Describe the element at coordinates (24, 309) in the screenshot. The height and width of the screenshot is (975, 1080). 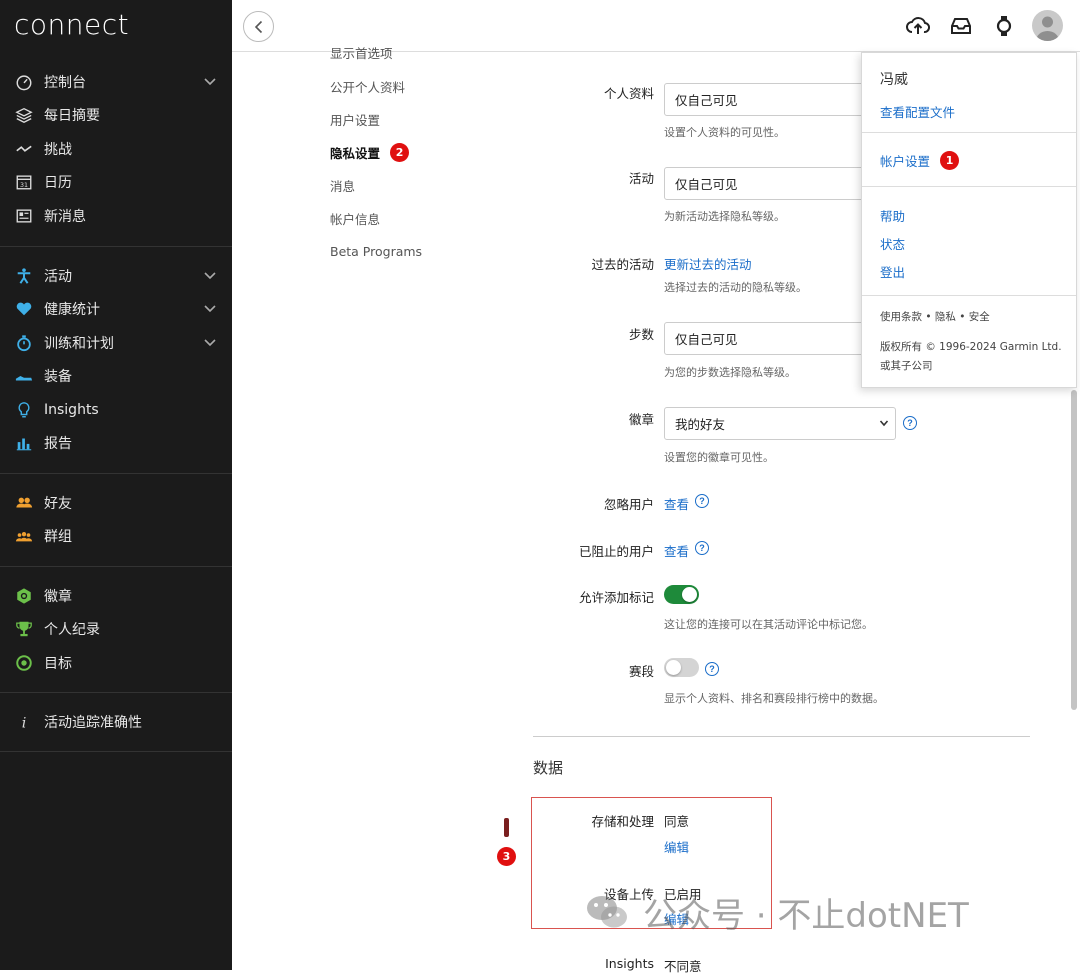
I see `heart-icon` at that location.